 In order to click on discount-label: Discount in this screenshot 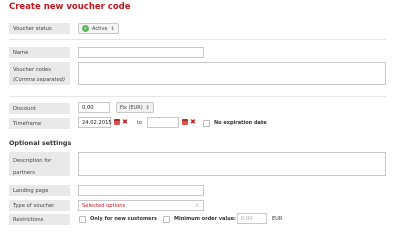, I will do `click(39, 108)`.